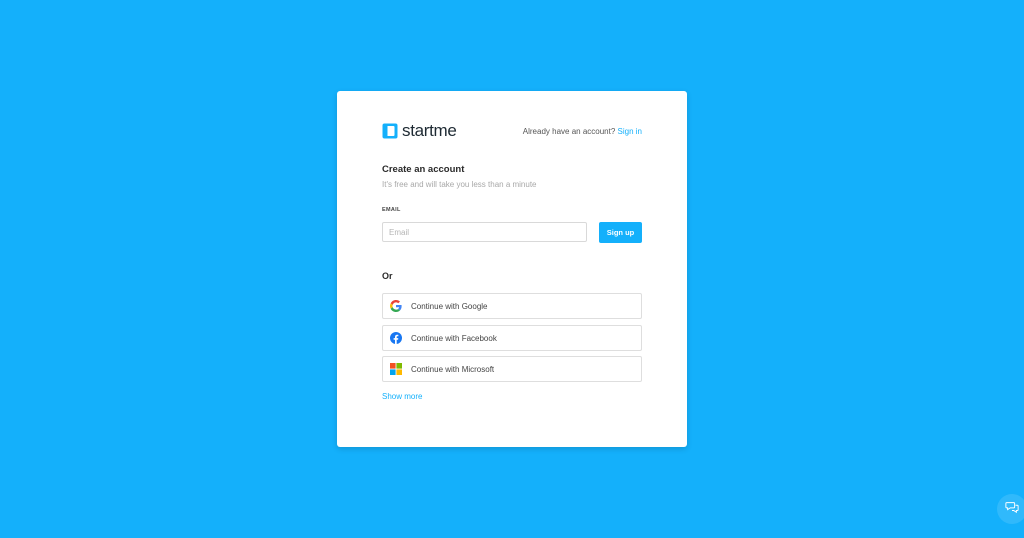  I want to click on signin-link: Sign in, so click(630, 131).